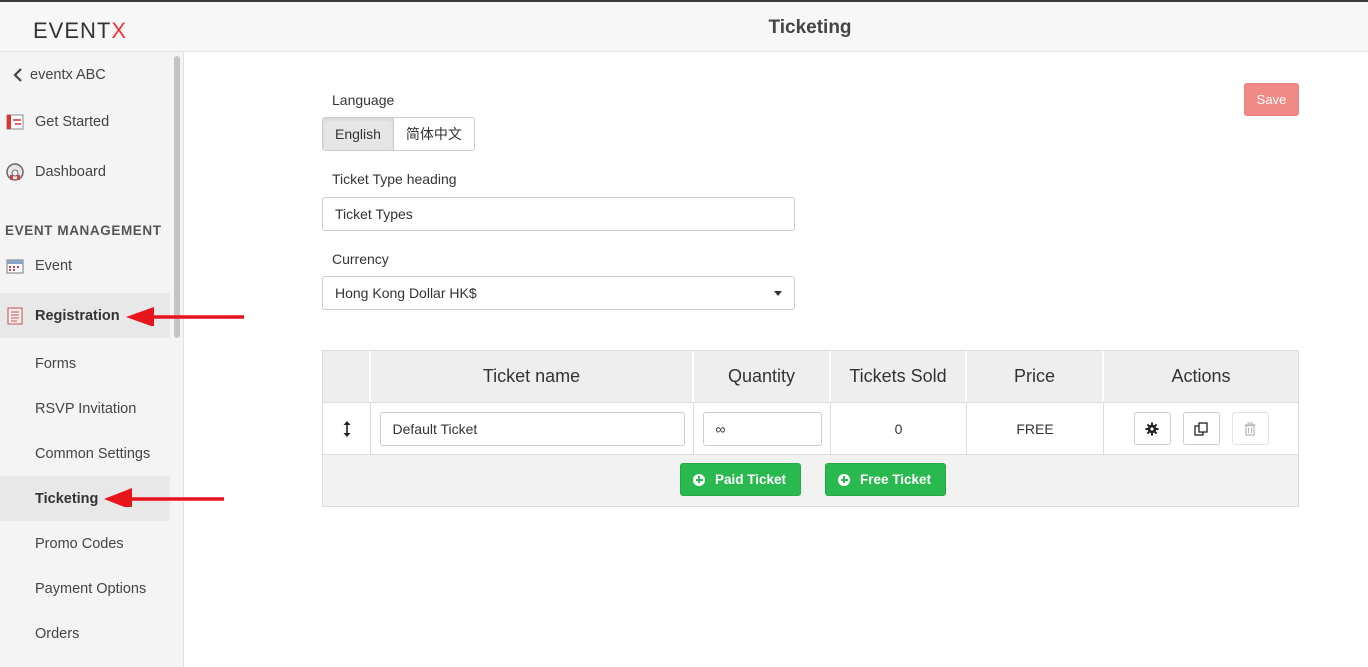 The image size is (1368, 667). What do you see at coordinates (347, 376) in the screenshot?
I see `drag-column-header` at bounding box center [347, 376].